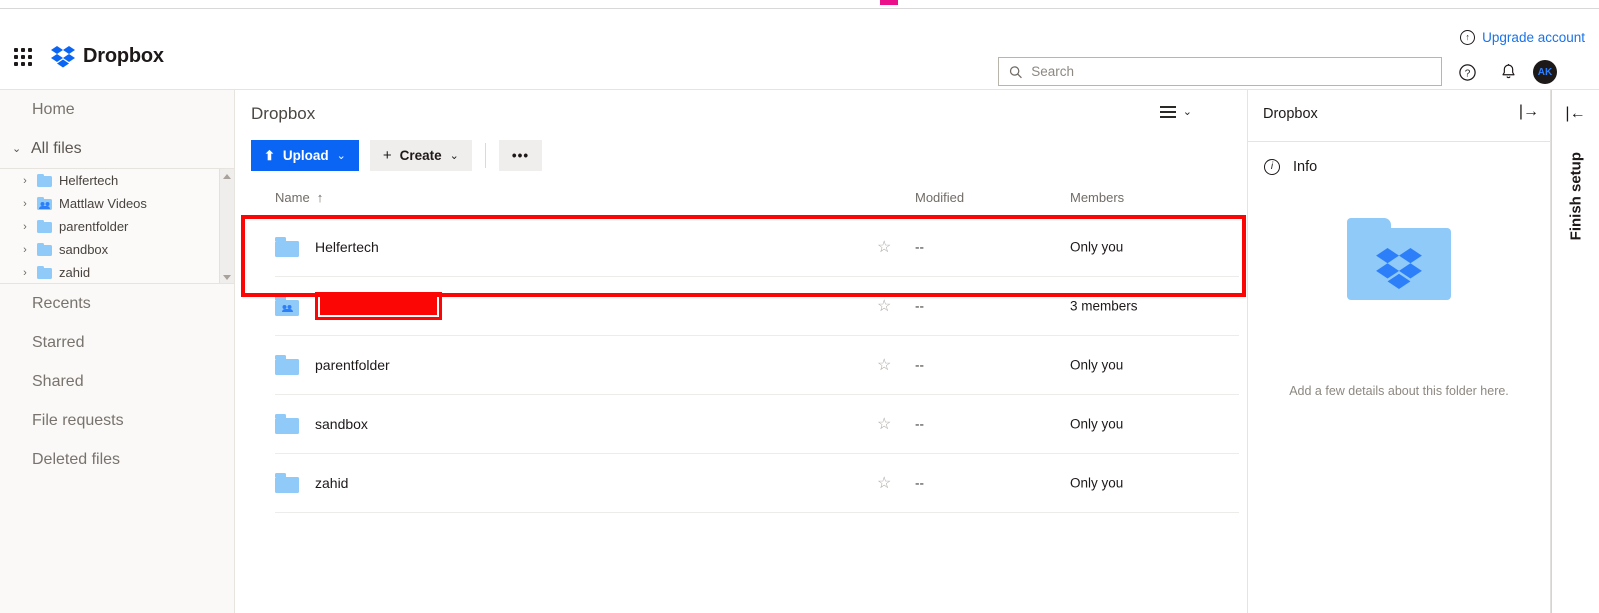  What do you see at coordinates (358, 306) in the screenshot?
I see `row-name-cell` at bounding box center [358, 306].